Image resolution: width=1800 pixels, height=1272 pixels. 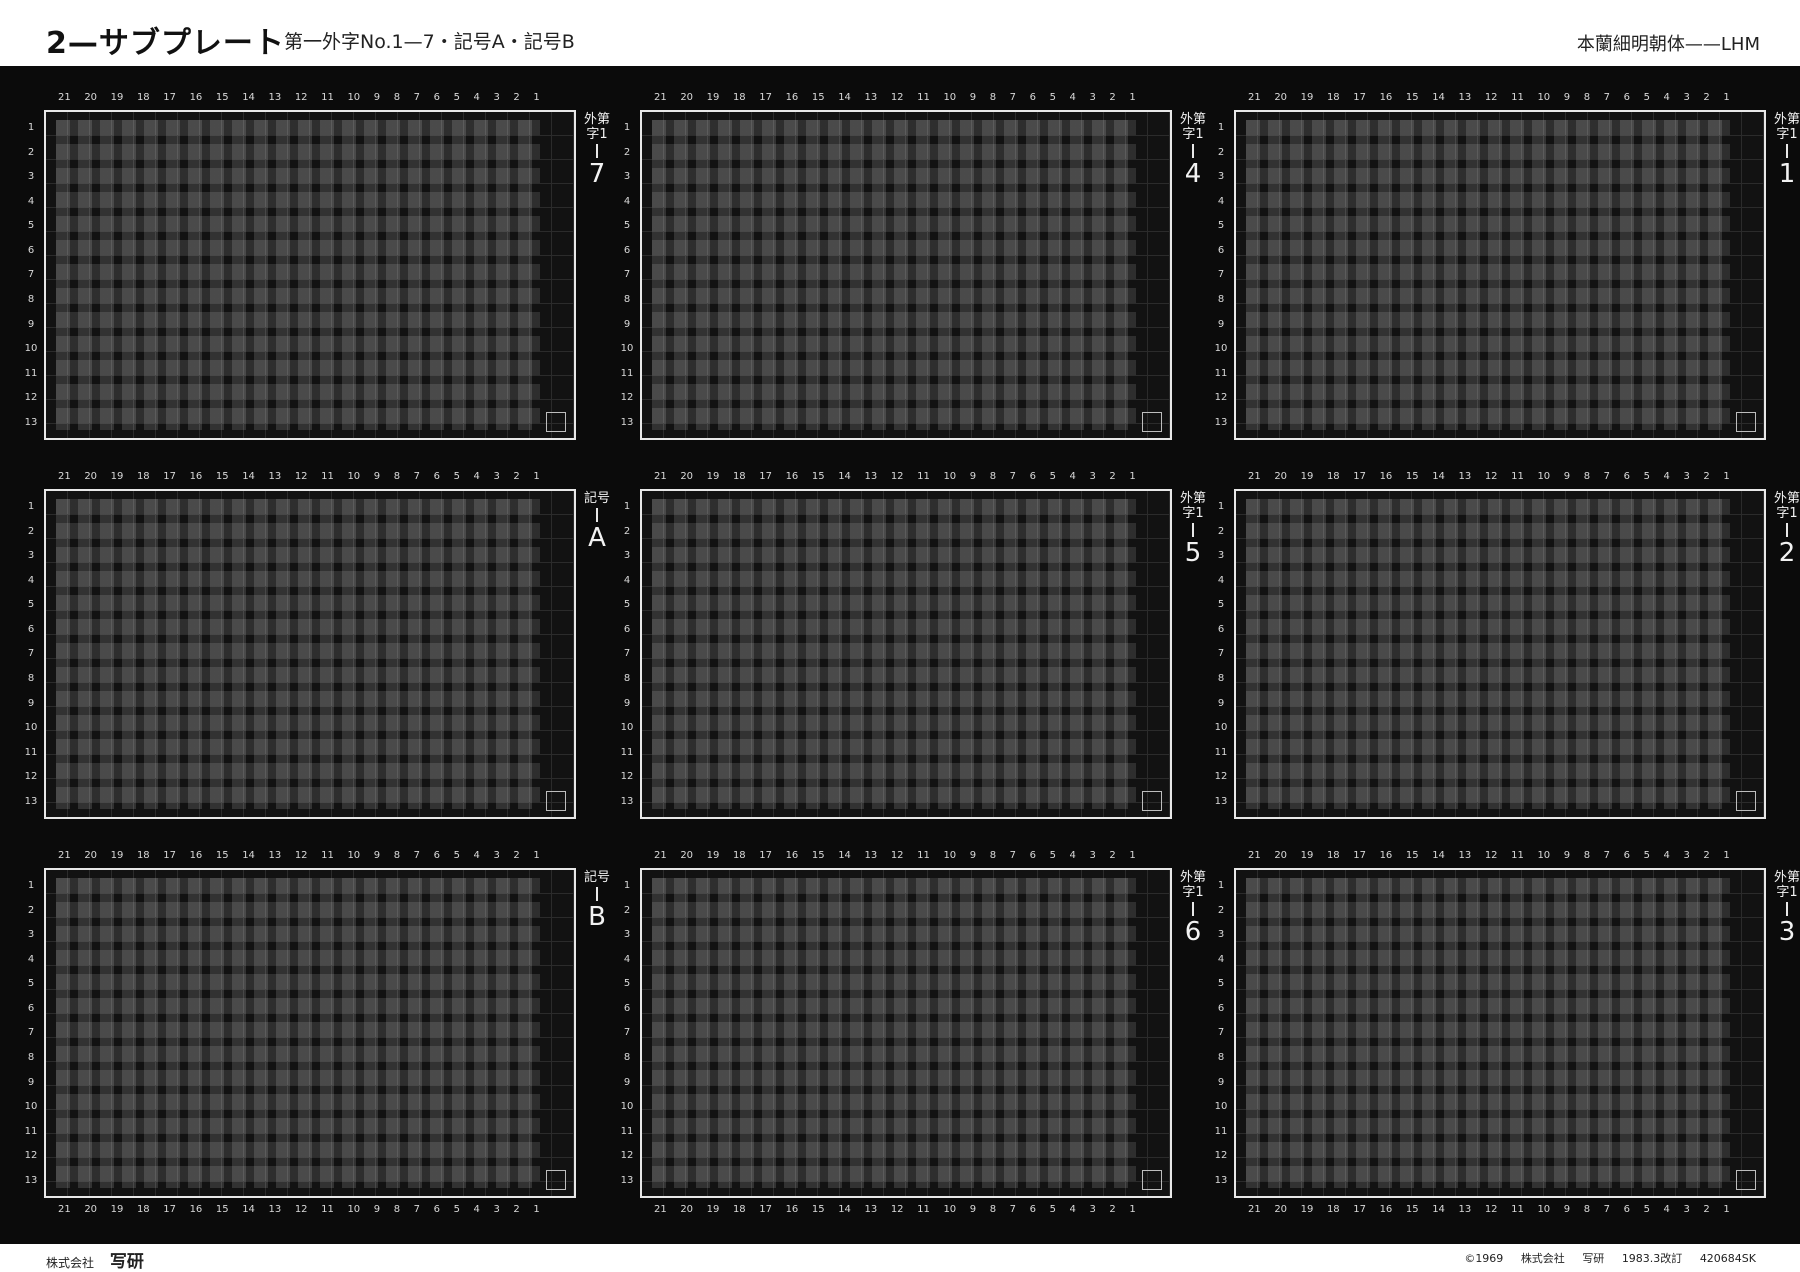 What do you see at coordinates (95, 1259) in the screenshot?
I see `footer-left: 株式会社 写研` at bounding box center [95, 1259].